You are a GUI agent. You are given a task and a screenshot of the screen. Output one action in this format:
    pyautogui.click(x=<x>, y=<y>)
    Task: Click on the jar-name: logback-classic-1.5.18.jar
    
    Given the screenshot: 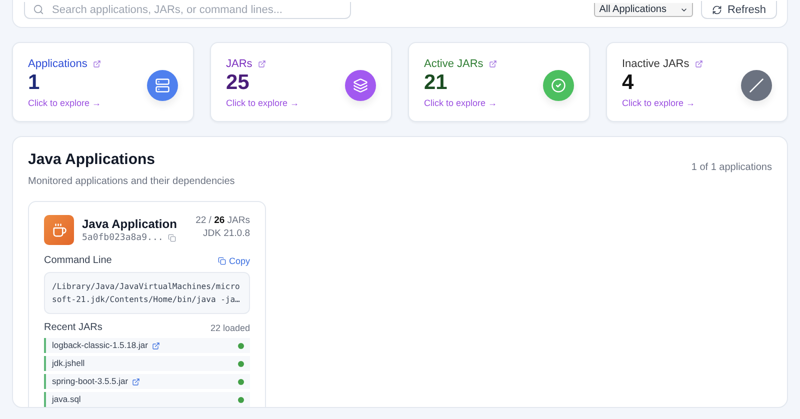 What is the action you would take?
    pyautogui.click(x=100, y=345)
    